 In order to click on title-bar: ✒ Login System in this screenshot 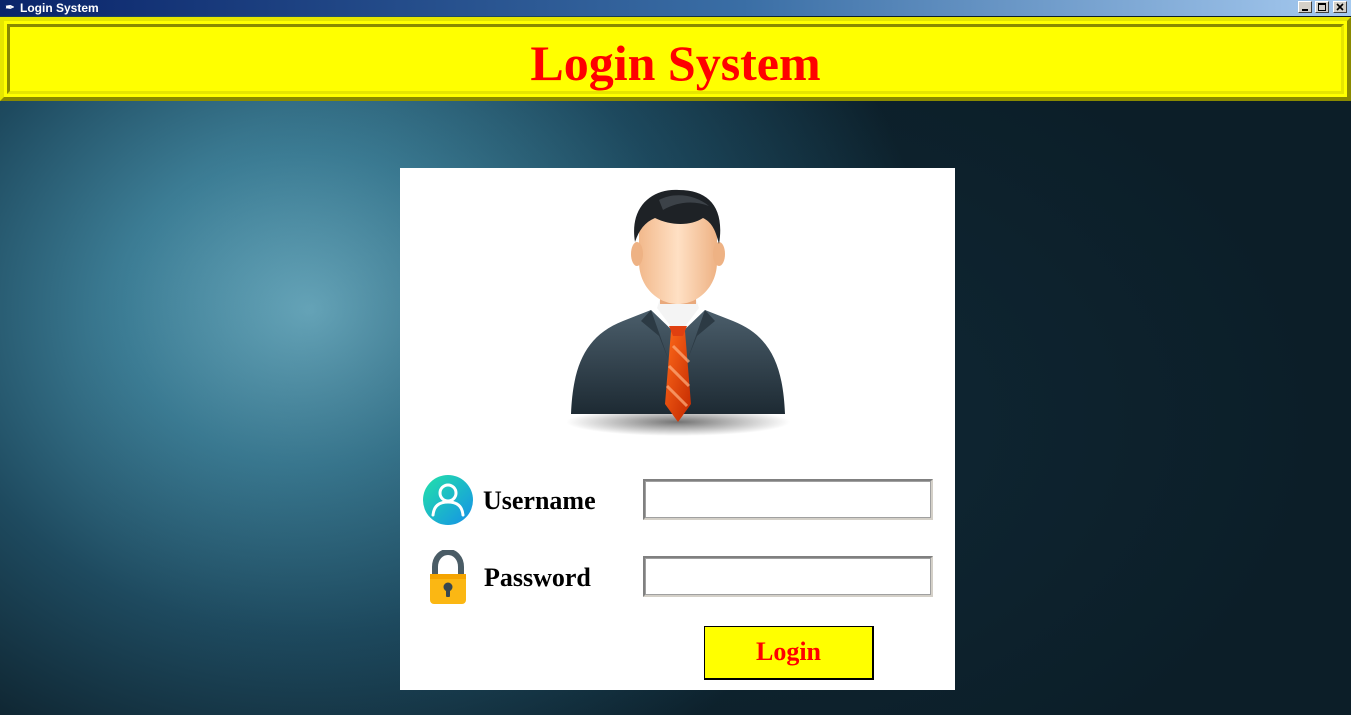, I will do `click(675, 8)`.